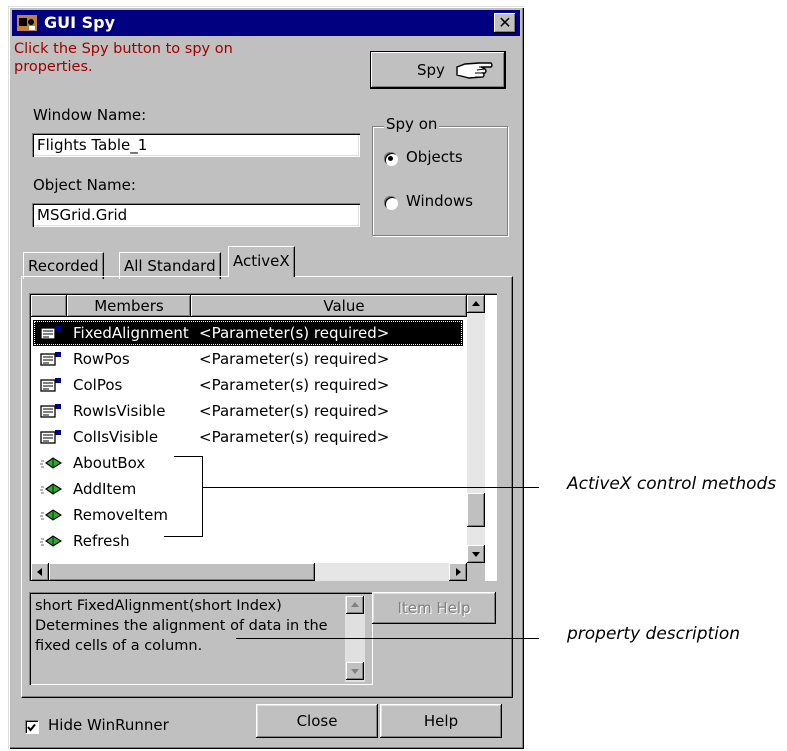  I want to click on description-down-arrow-icon, so click(355, 671).